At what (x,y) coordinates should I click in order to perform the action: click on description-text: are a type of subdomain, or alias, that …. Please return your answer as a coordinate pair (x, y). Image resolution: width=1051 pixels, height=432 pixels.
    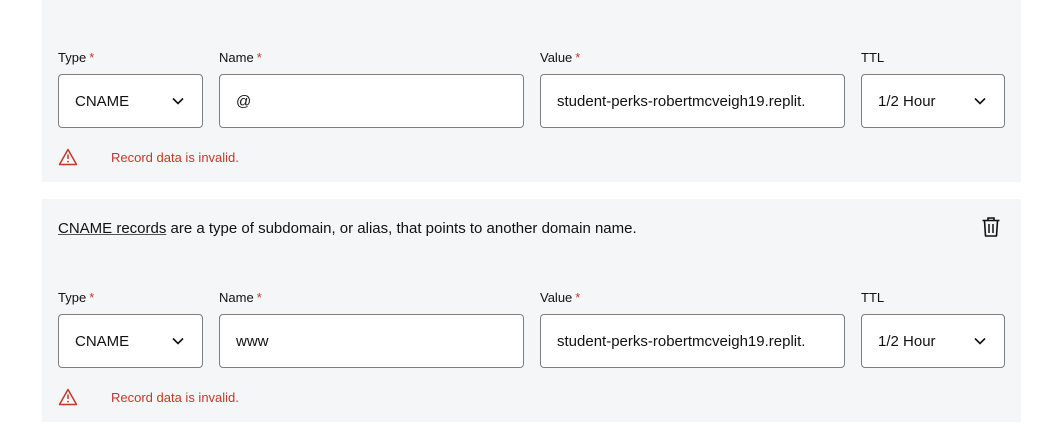
    Looking at the image, I should click on (401, 228).